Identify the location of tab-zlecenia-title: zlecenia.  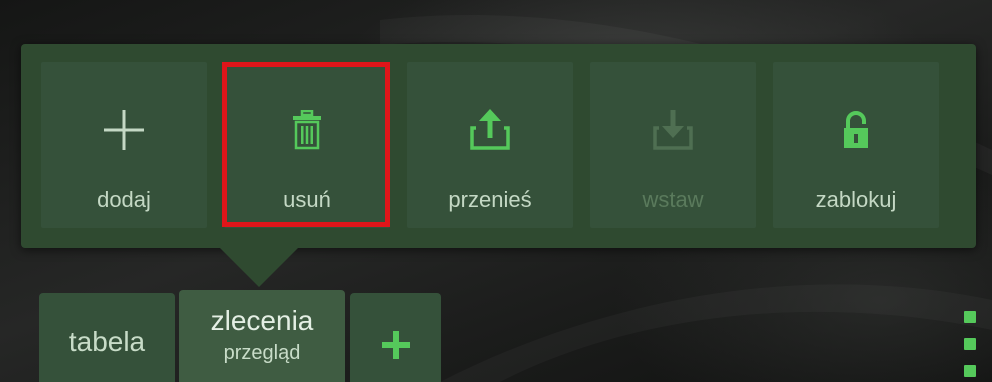
(262, 320).